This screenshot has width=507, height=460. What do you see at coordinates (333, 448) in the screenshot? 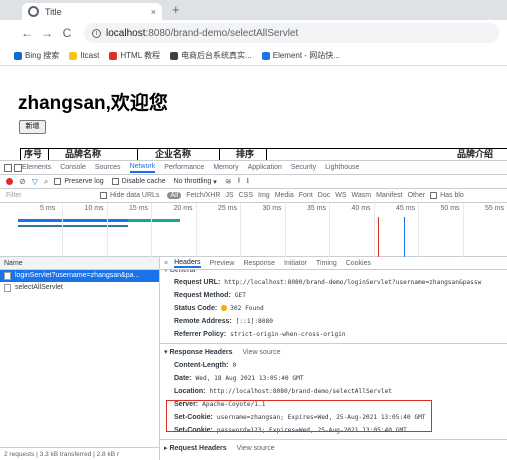
I see `request-headers-section: ▸ Request Headers View source` at bounding box center [333, 448].